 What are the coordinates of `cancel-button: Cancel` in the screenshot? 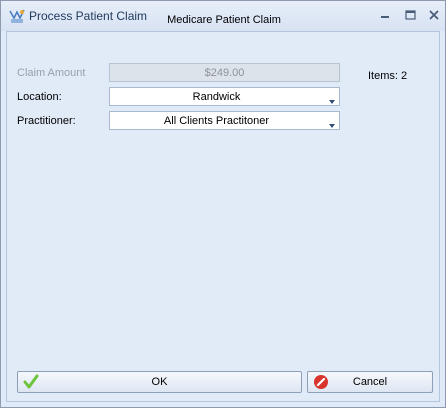 It's located at (370, 382).